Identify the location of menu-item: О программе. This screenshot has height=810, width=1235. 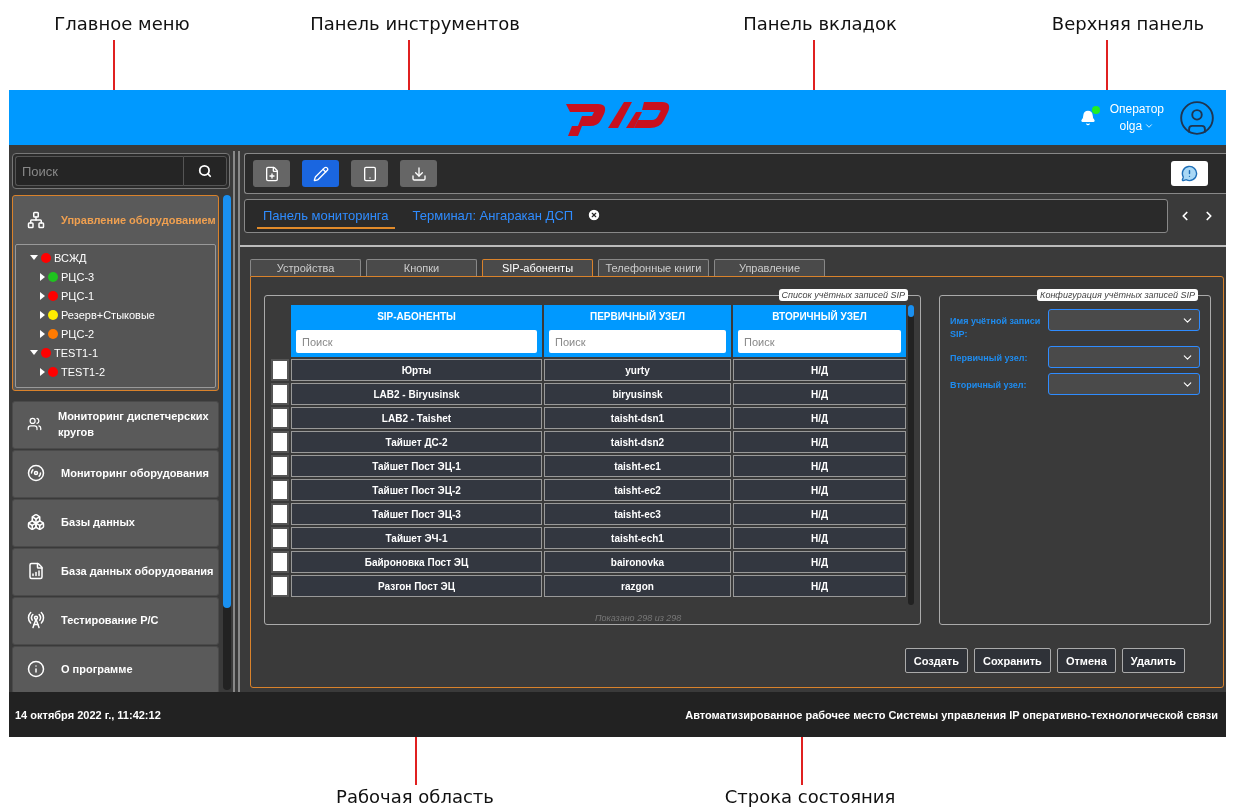
(116, 670).